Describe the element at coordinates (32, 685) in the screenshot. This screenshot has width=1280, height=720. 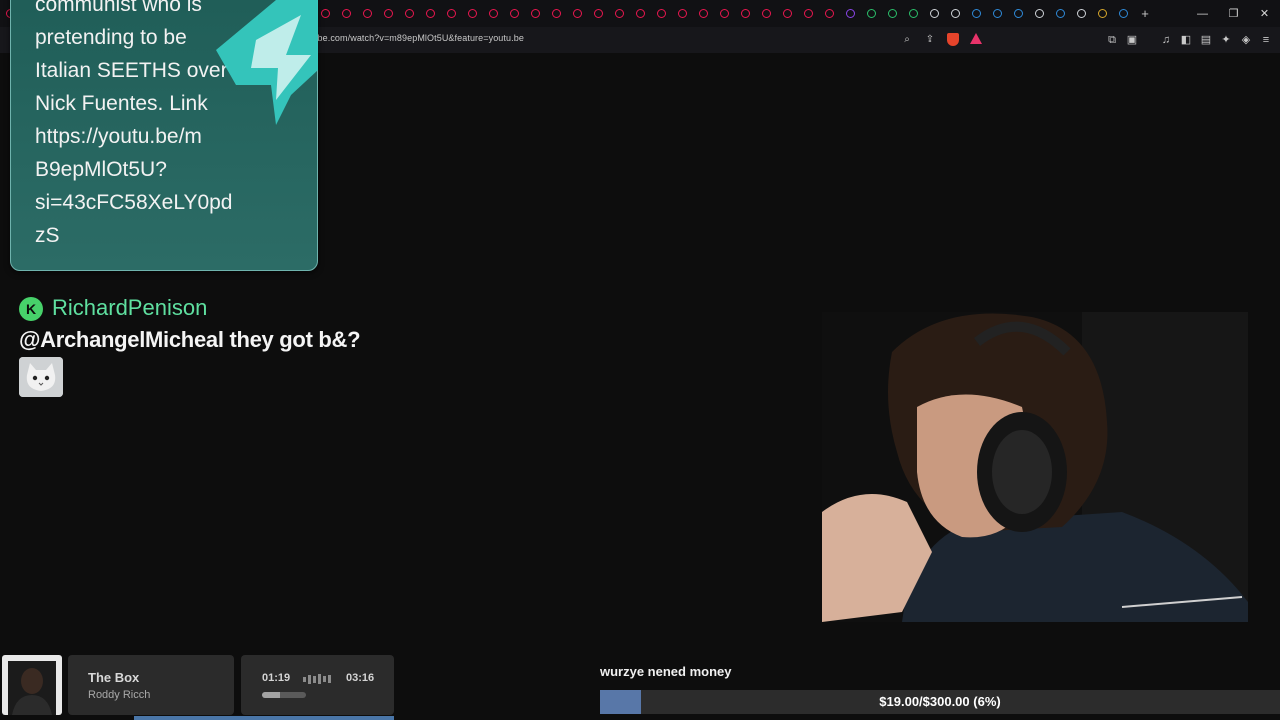
I see `album-art` at that location.